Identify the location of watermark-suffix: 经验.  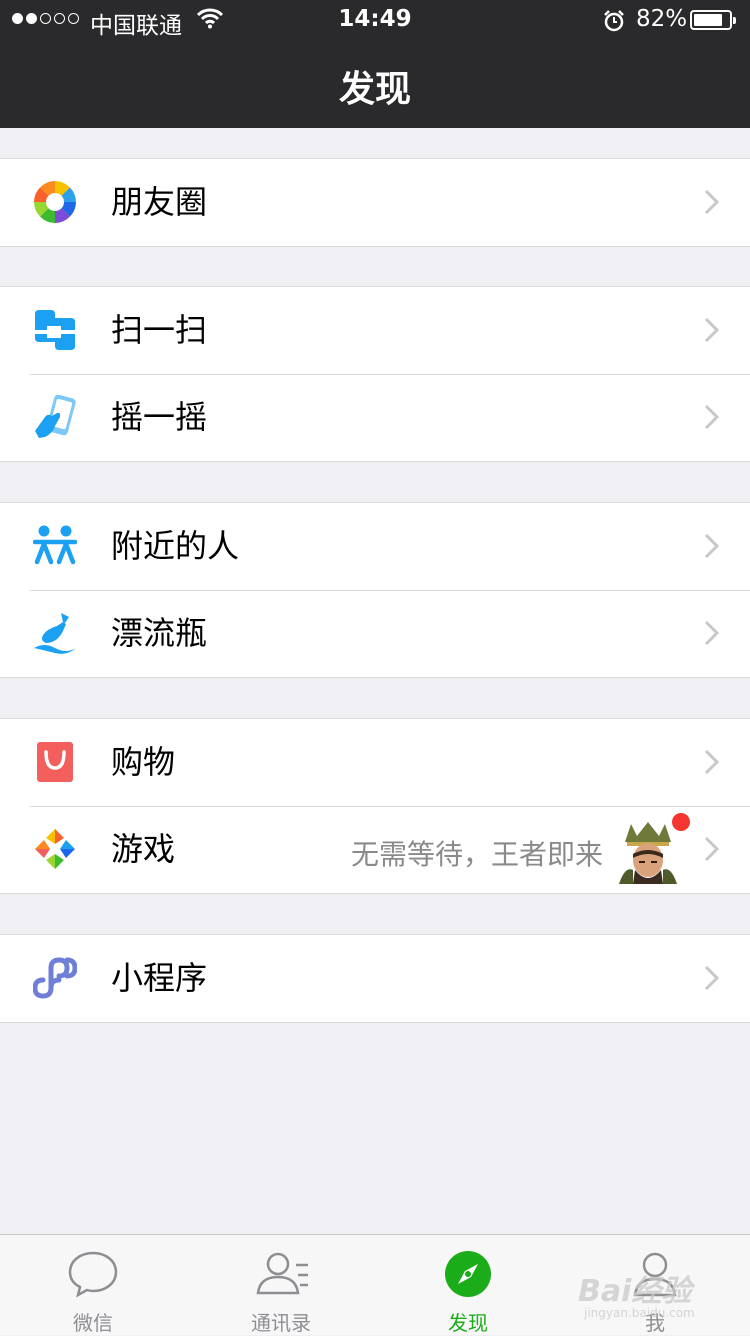
(661, 1291).